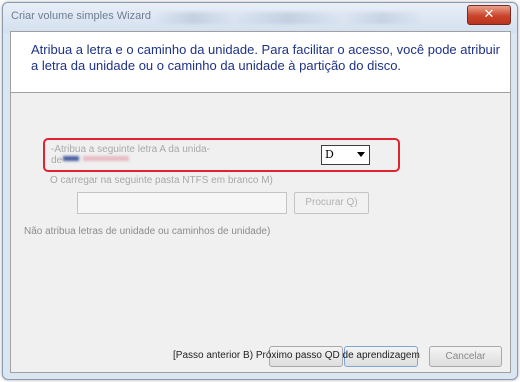  I want to click on selected-letter: D, so click(329, 154).